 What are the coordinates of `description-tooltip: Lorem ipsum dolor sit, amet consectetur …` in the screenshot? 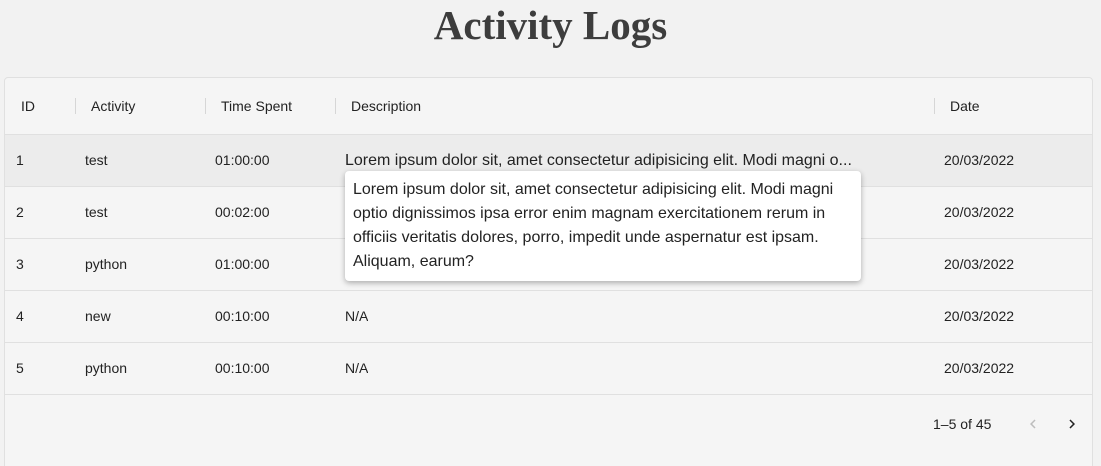 It's located at (603, 226).